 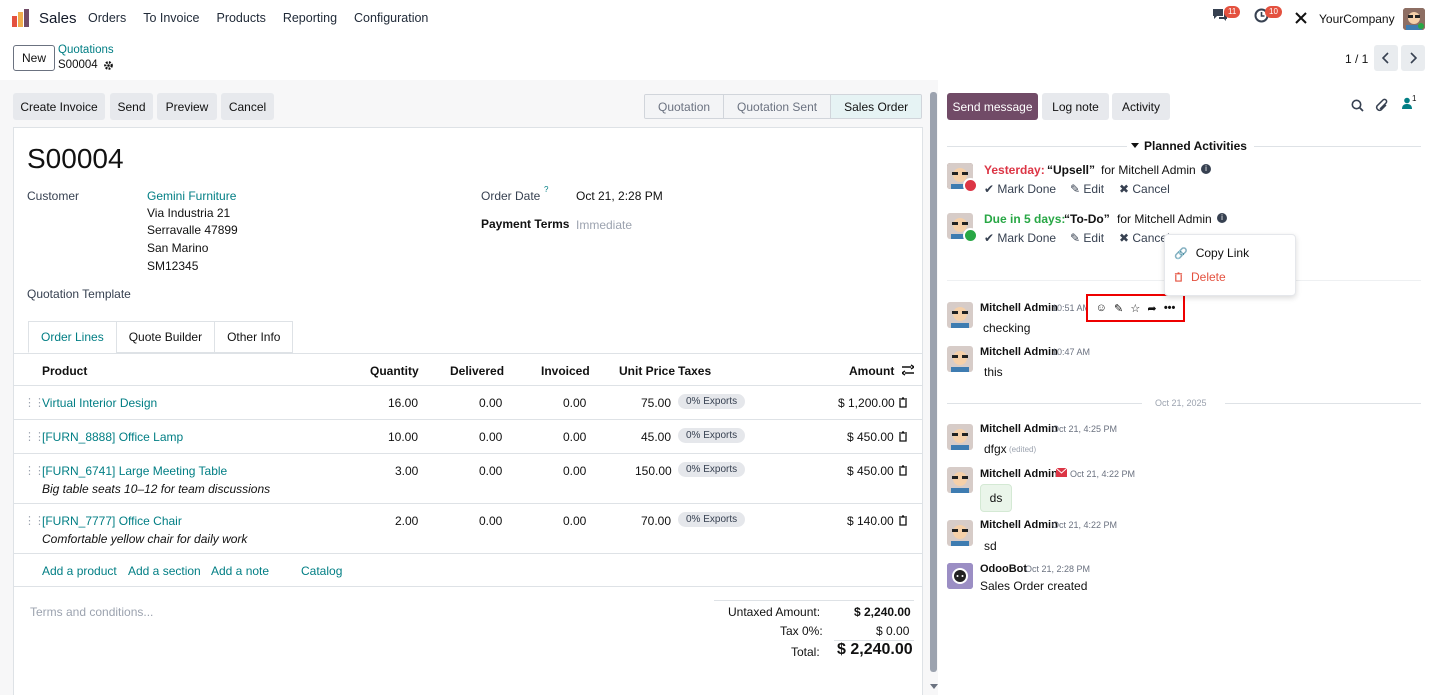 I want to click on more-options-icon: •••, so click(x=1170, y=308).